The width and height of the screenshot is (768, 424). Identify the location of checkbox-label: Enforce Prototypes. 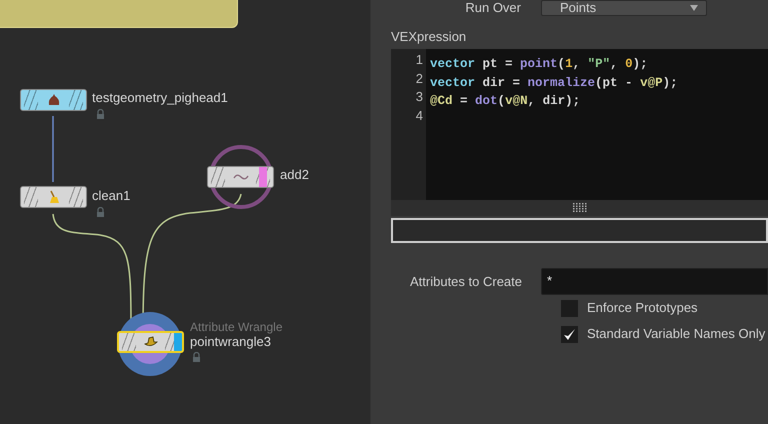
(642, 308).